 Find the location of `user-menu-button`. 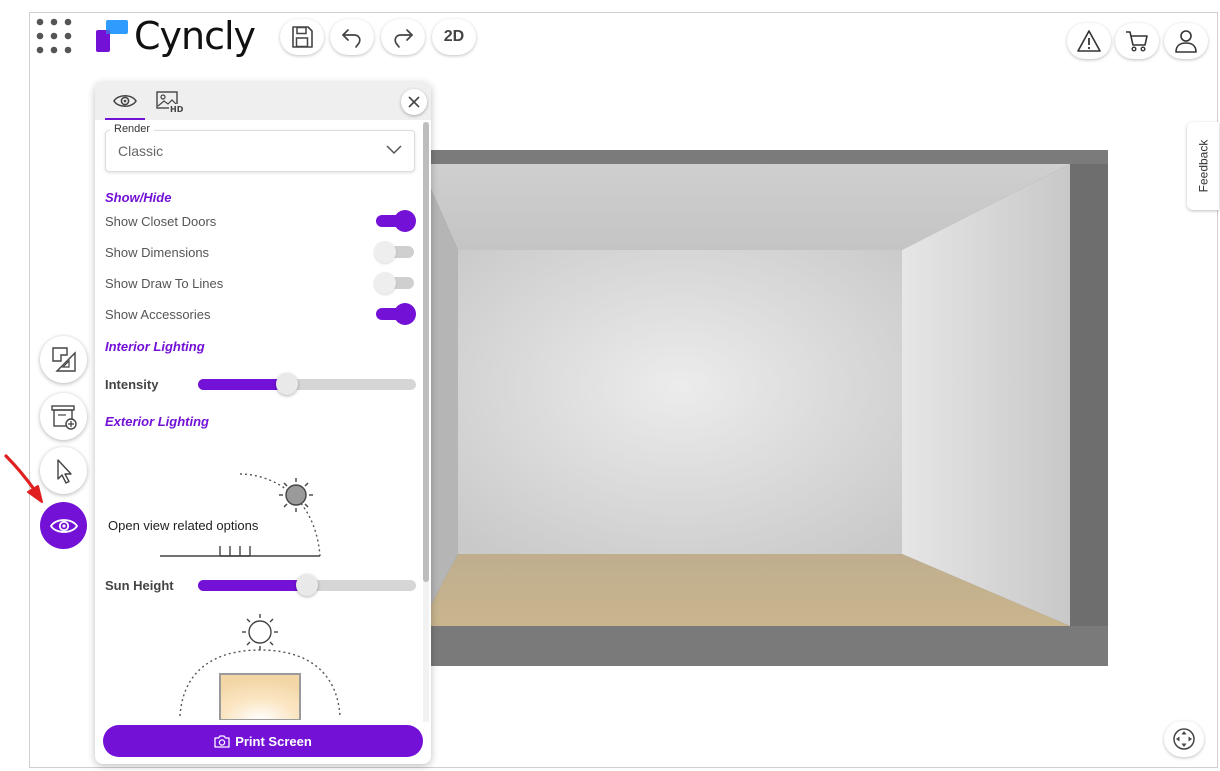

user-menu-button is located at coordinates (1186, 41).